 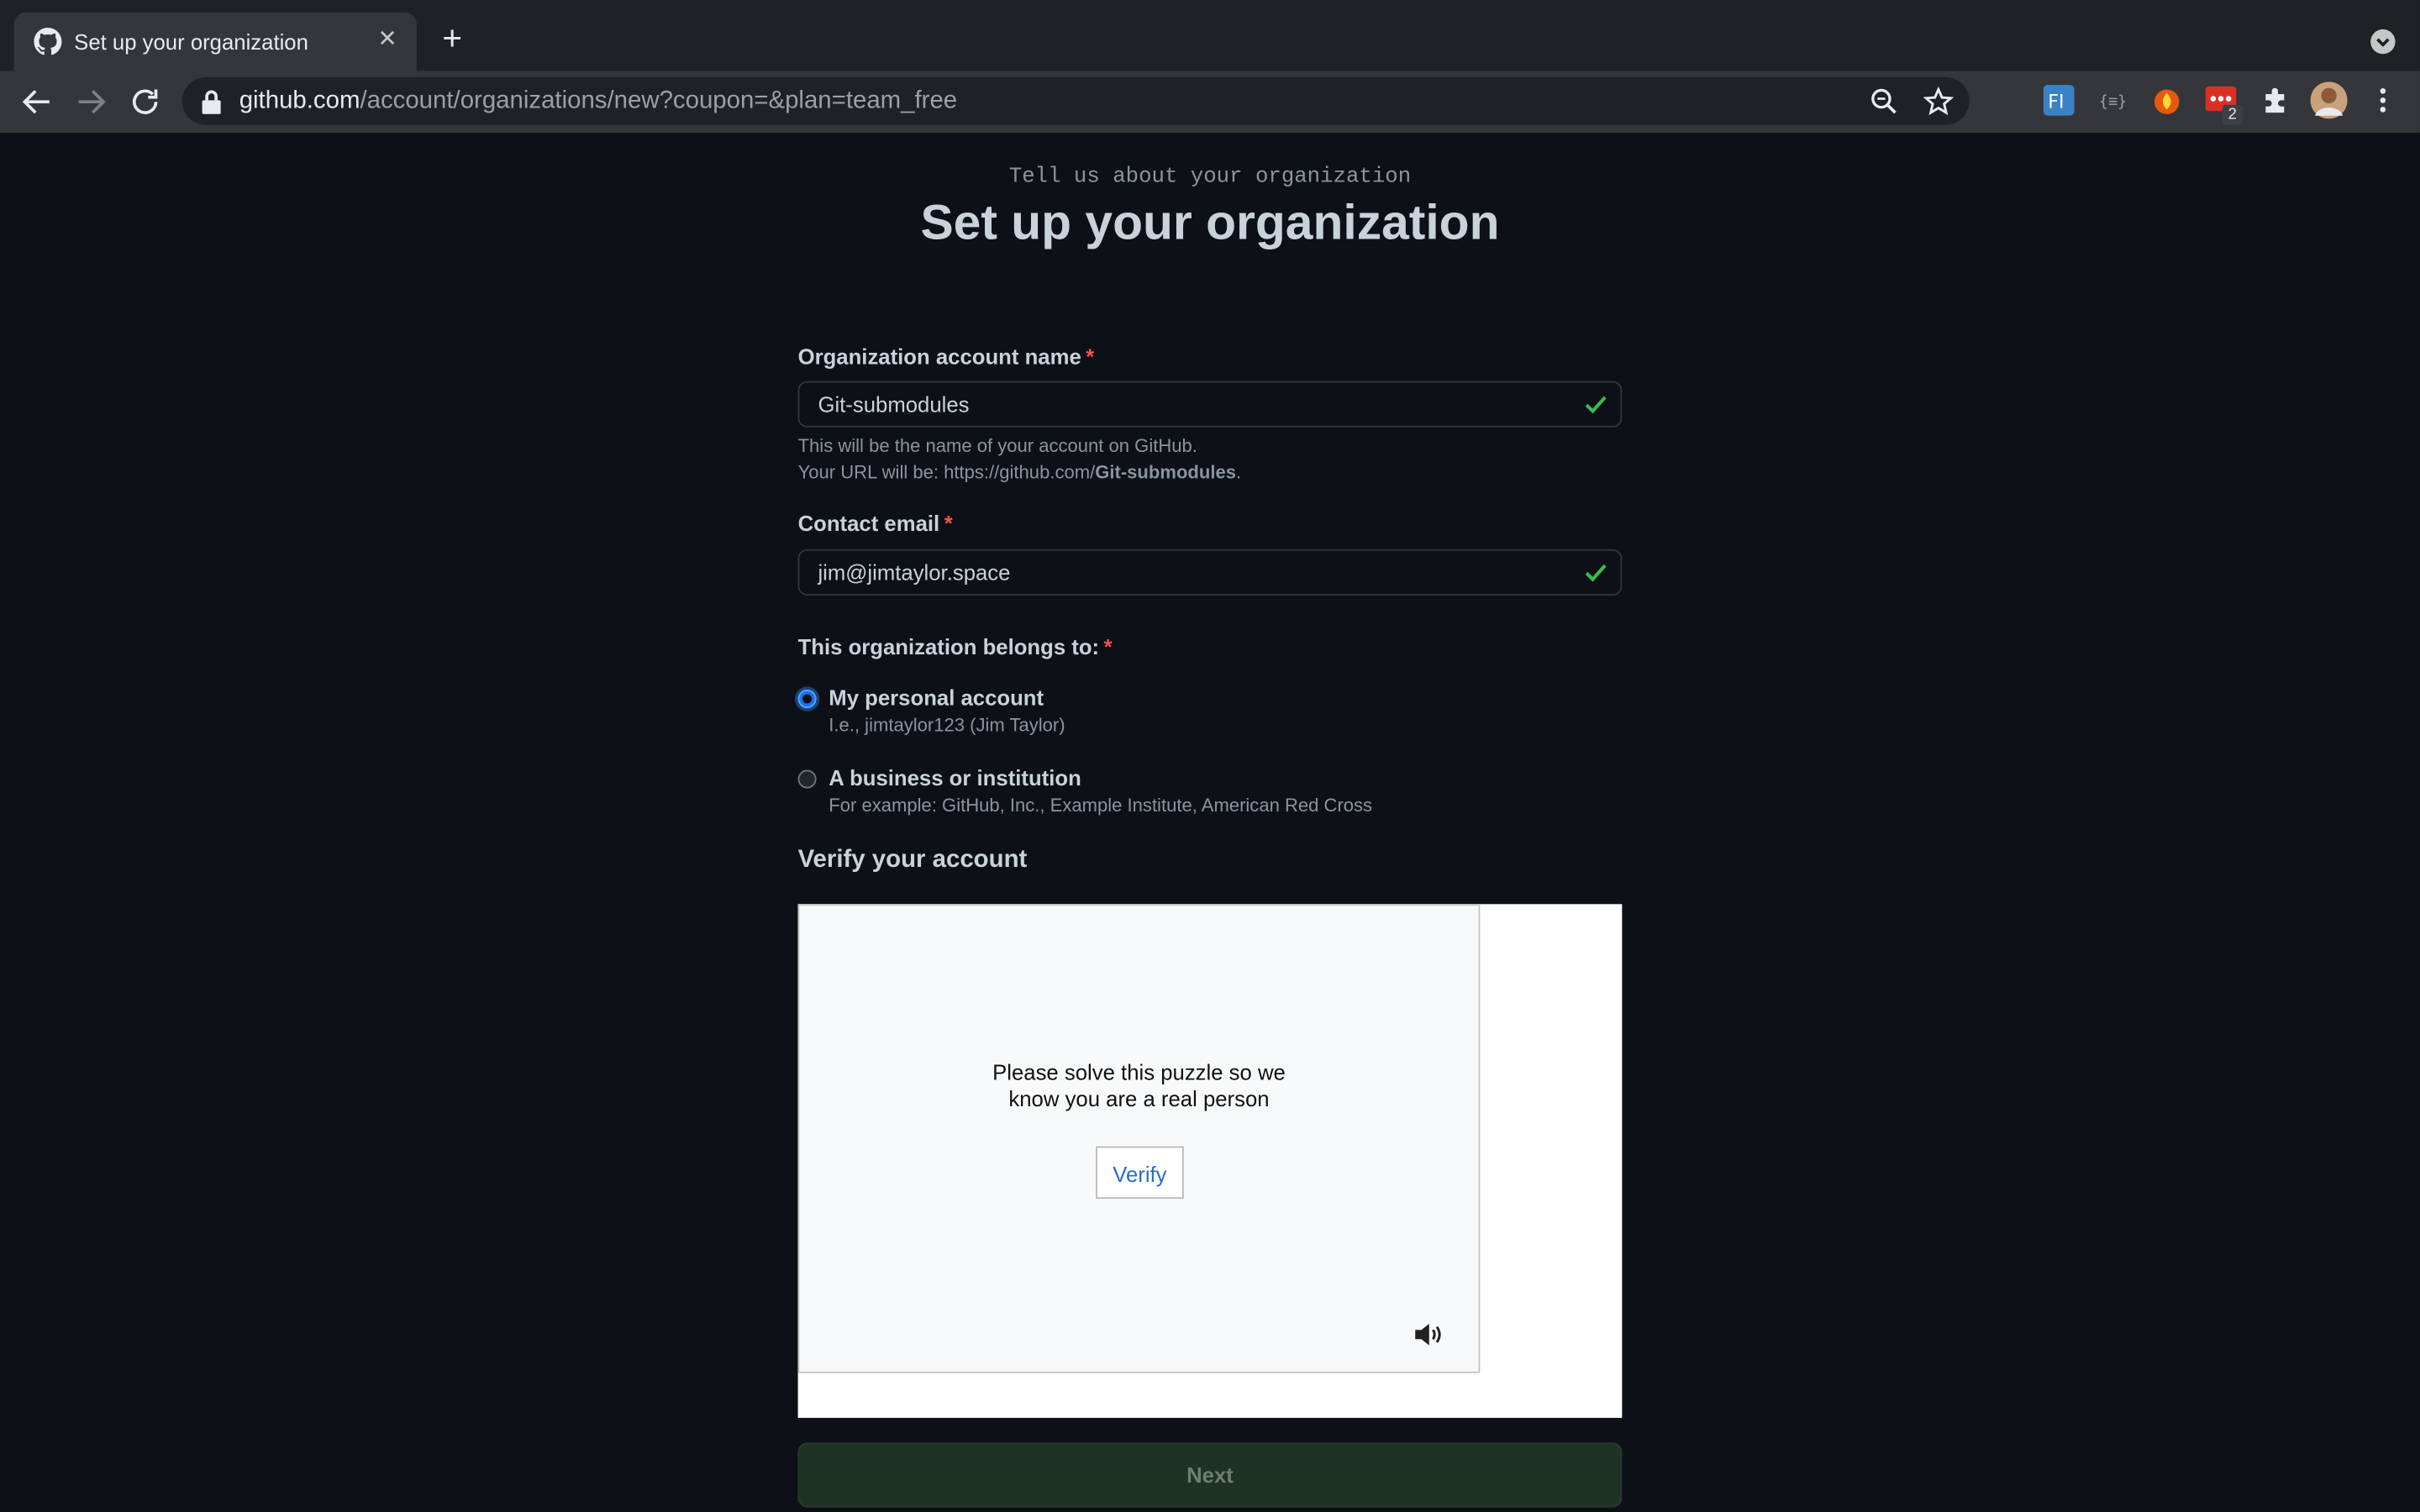 What do you see at coordinates (936, 697) in the screenshot?
I see `radio-label: My personal account` at bounding box center [936, 697].